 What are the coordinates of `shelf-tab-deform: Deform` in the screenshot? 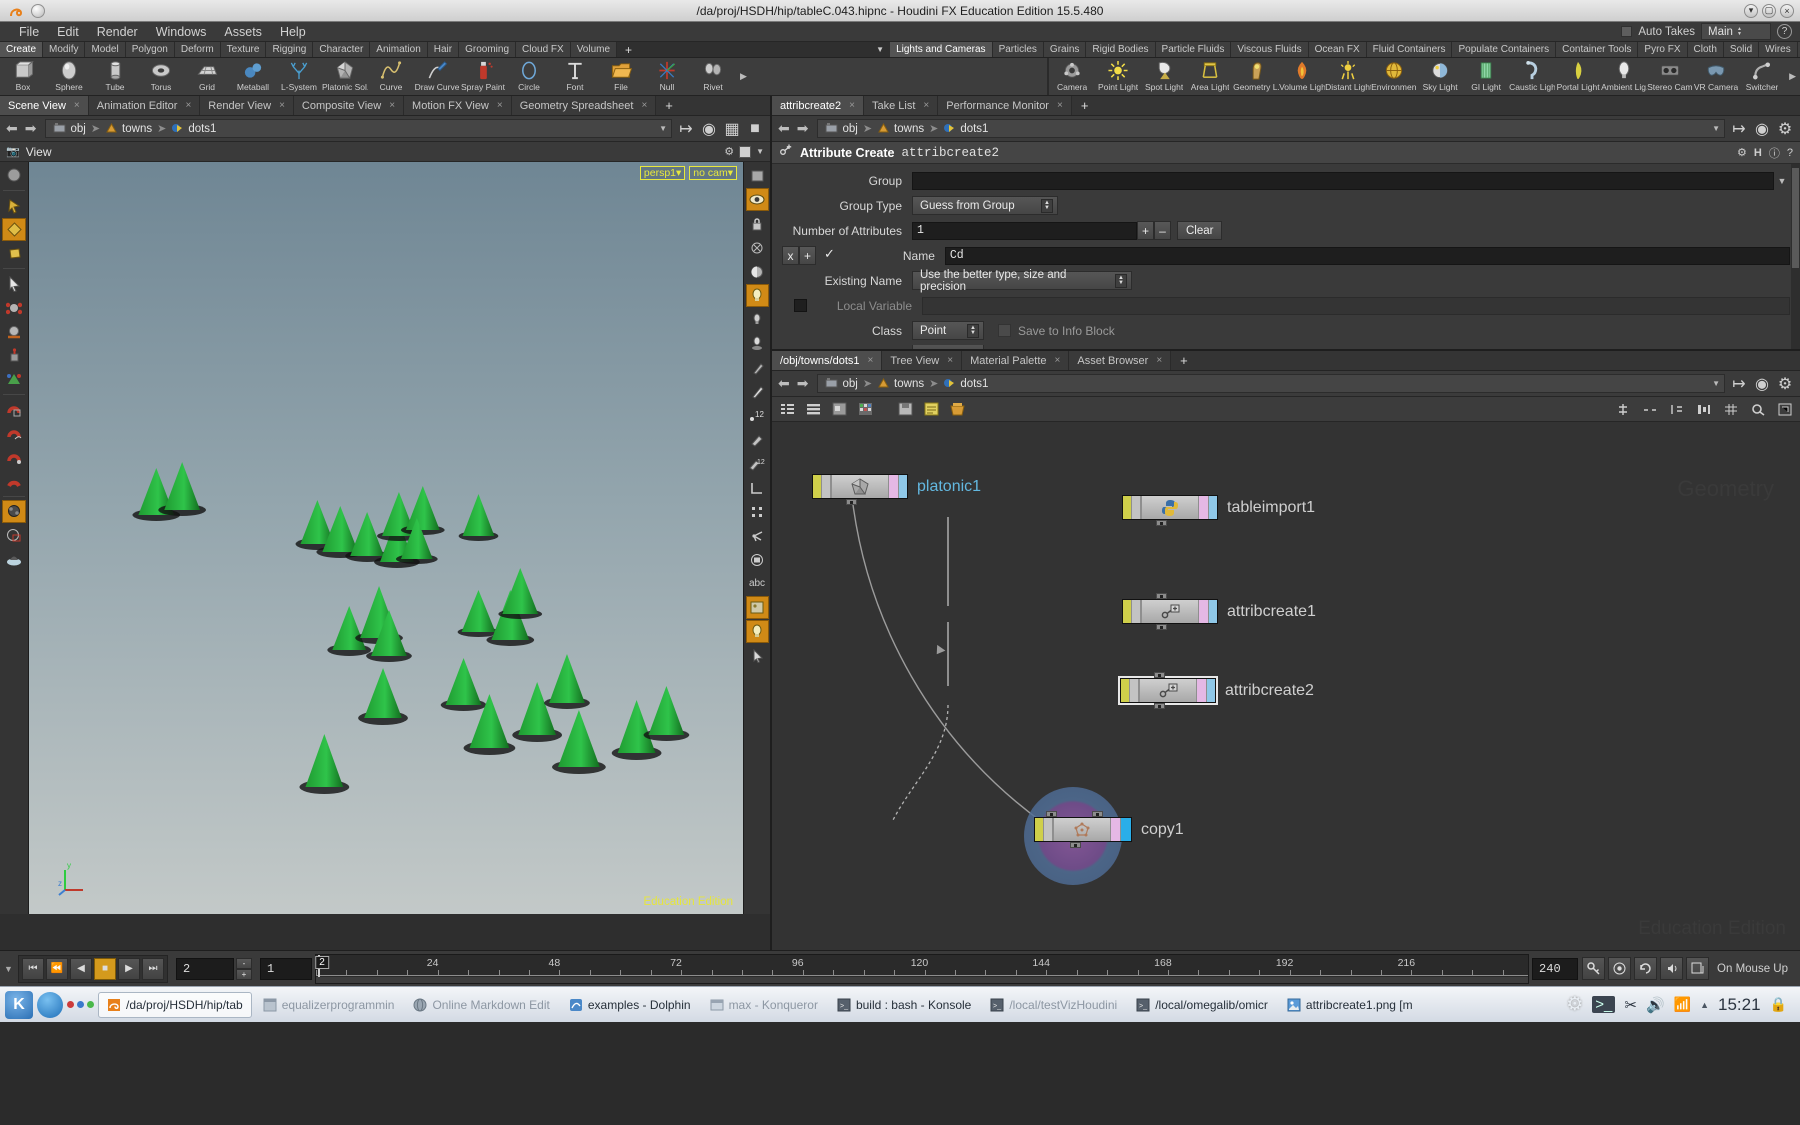 It's located at (197, 49).